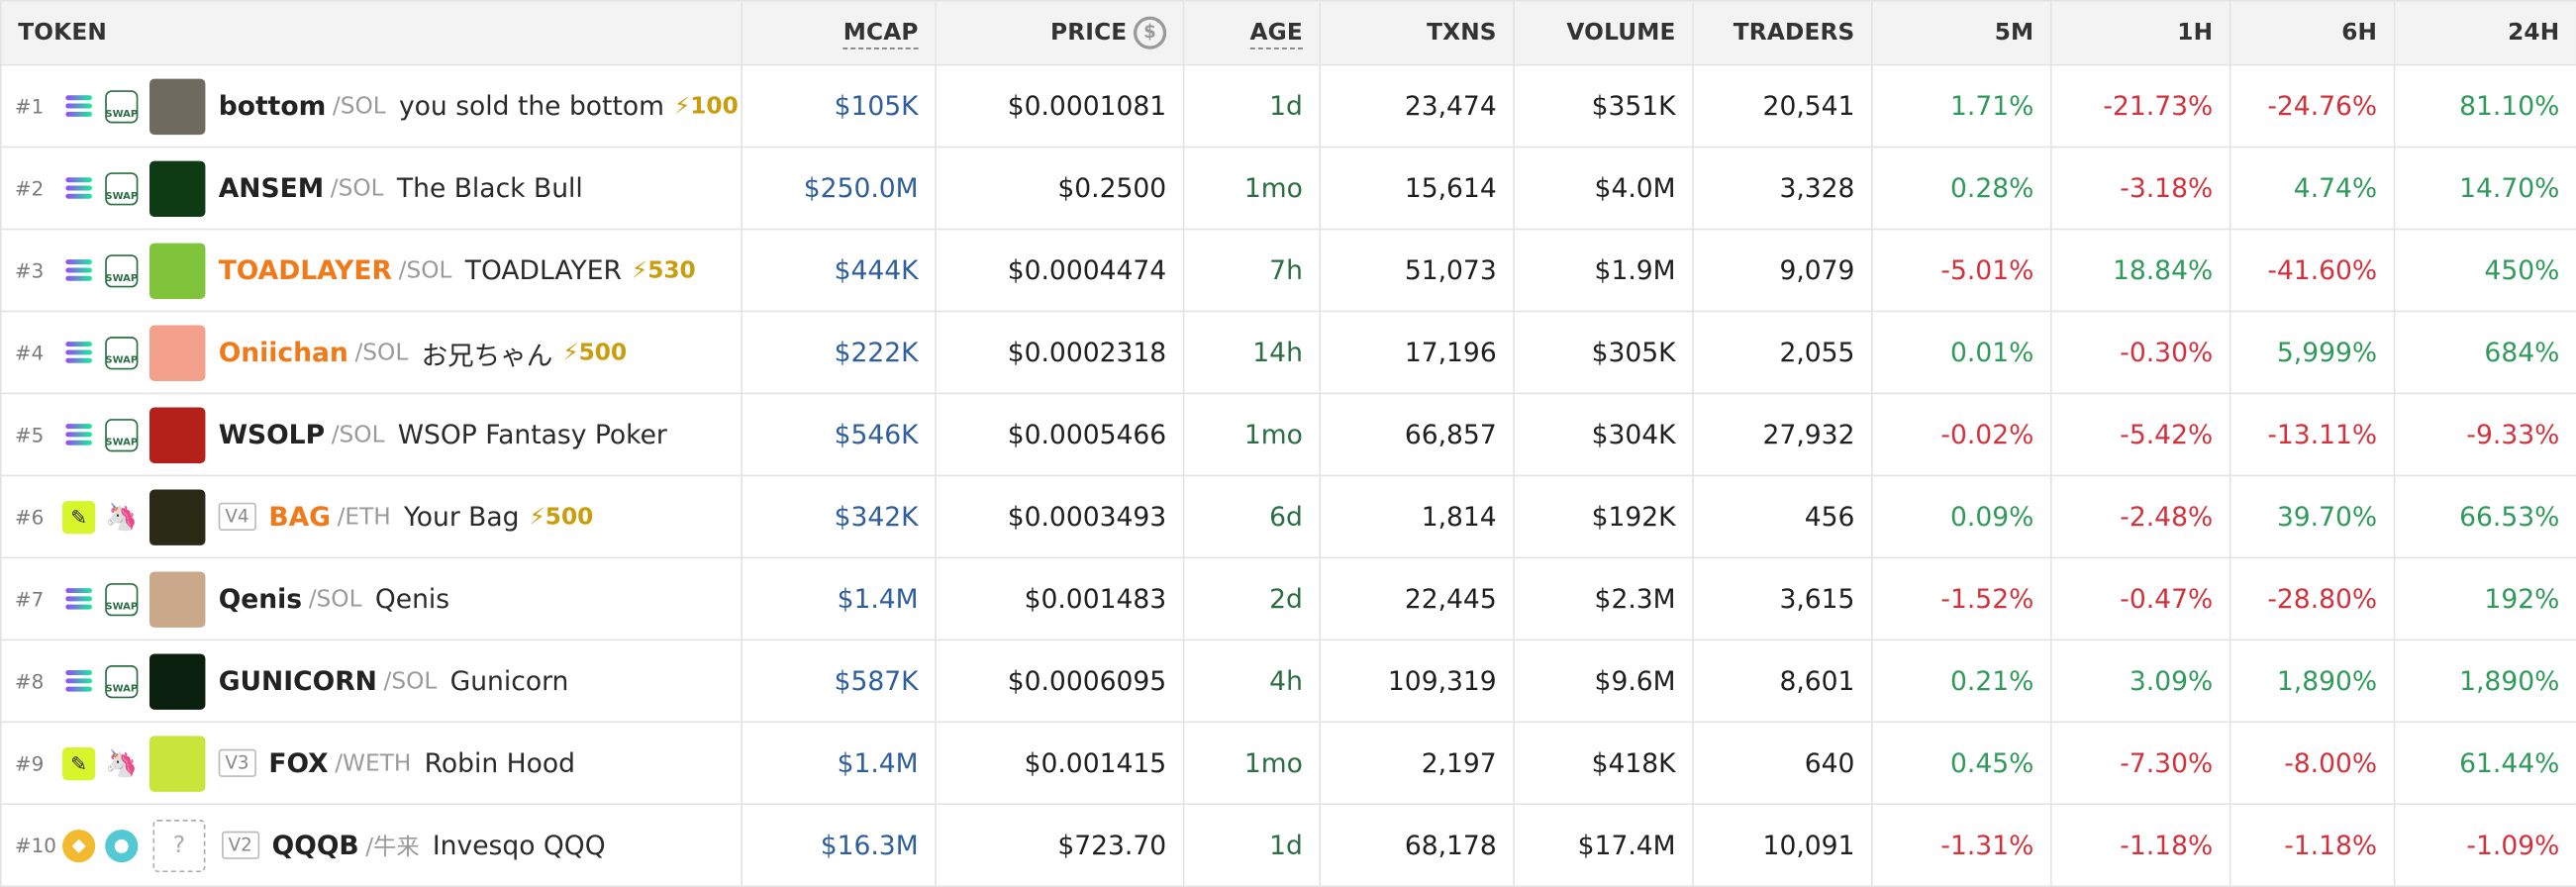  I want to click on token-cell: #1 SWAP bottom/SOL you sold the bottom ⚡100, so click(372, 105).